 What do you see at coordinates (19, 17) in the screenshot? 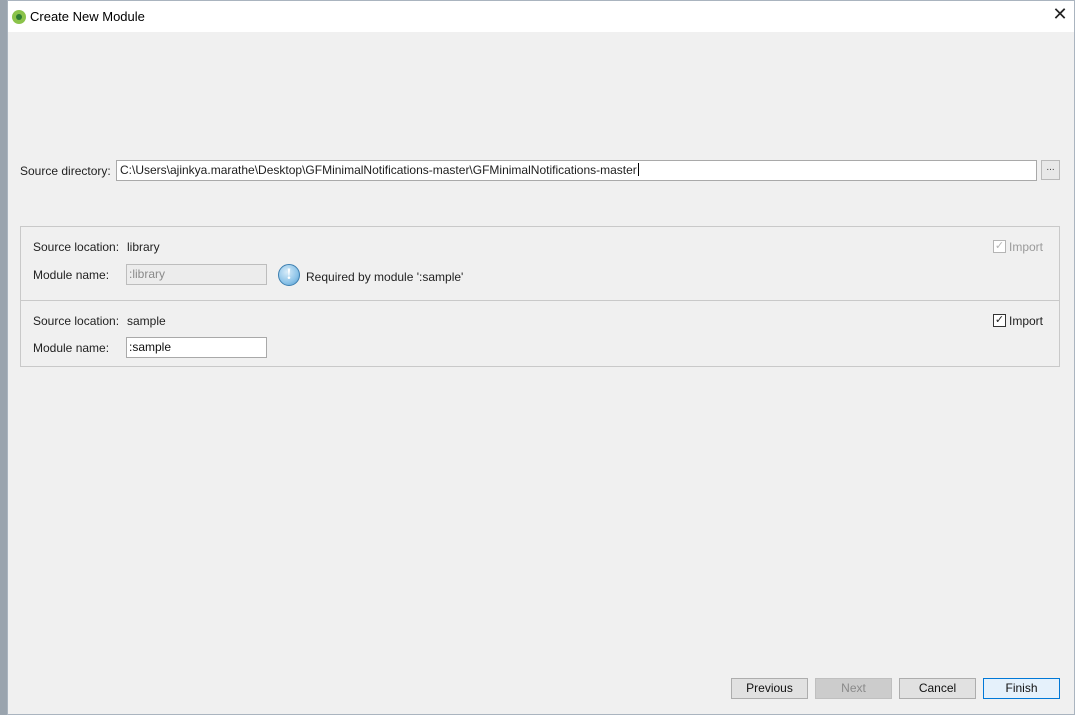
I see `android-studio-icon` at bounding box center [19, 17].